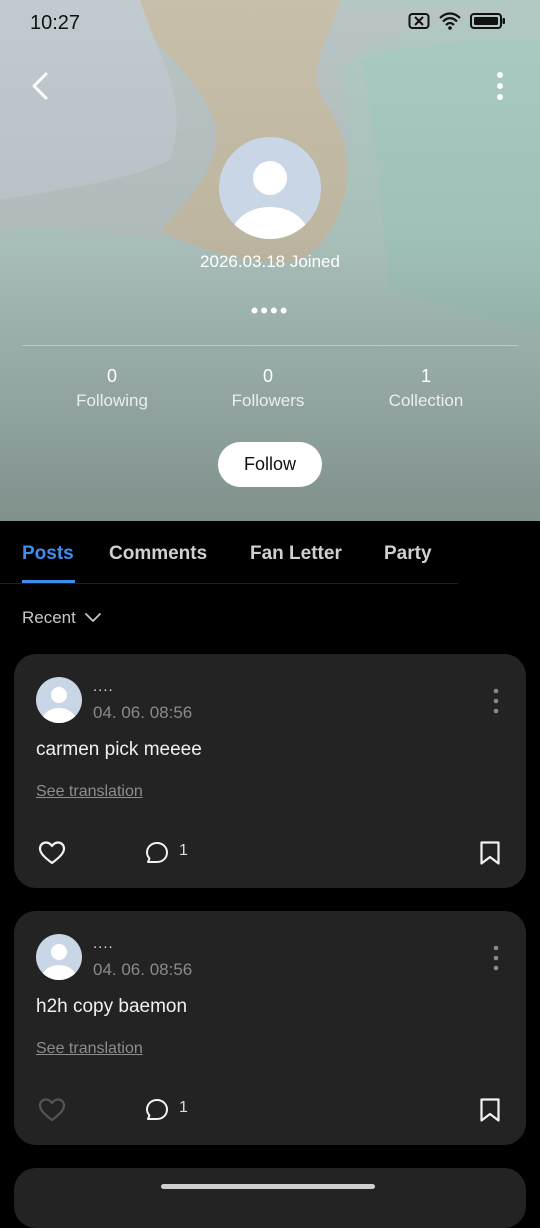  What do you see at coordinates (92, 617) in the screenshot?
I see `chevron-down-icon` at bounding box center [92, 617].